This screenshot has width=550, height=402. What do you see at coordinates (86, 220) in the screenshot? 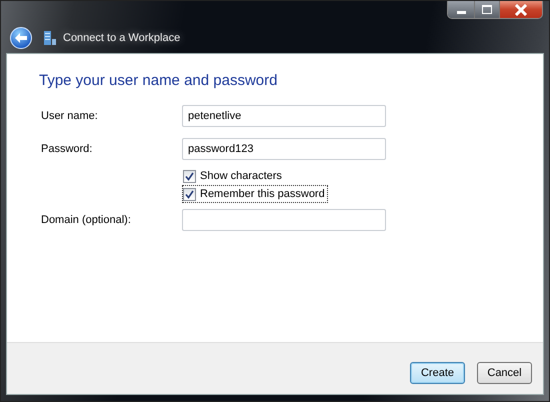
I see `field-label: Domain (optional):` at bounding box center [86, 220].